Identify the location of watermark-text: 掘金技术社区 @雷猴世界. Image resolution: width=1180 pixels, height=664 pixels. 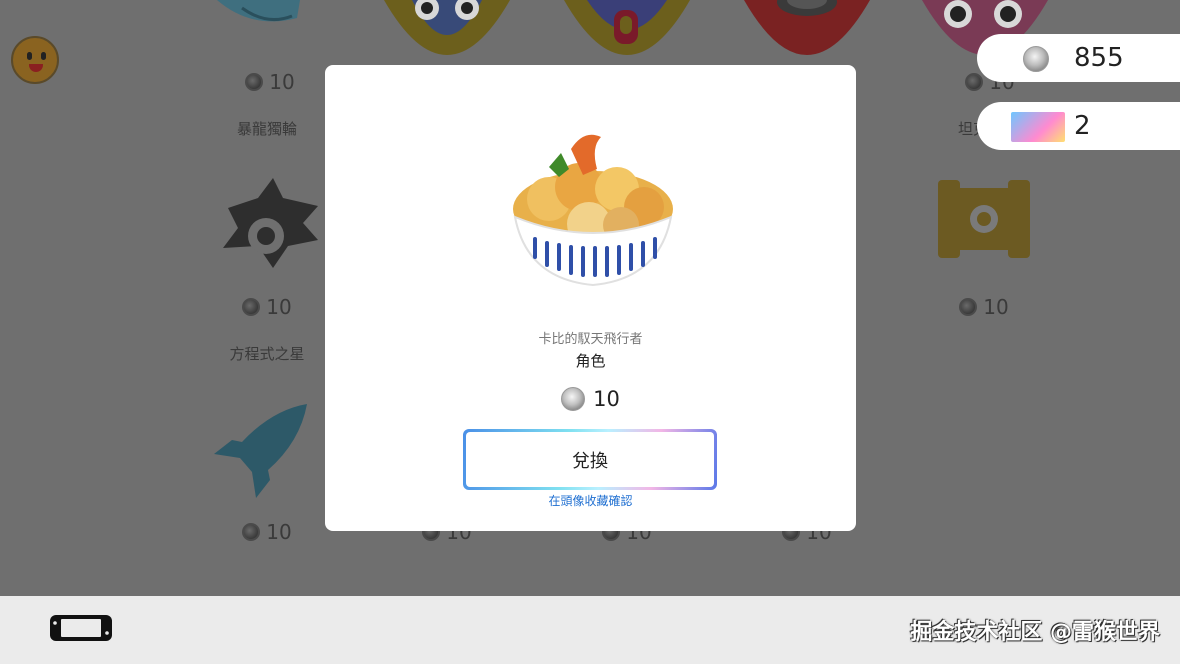
(1035, 632).